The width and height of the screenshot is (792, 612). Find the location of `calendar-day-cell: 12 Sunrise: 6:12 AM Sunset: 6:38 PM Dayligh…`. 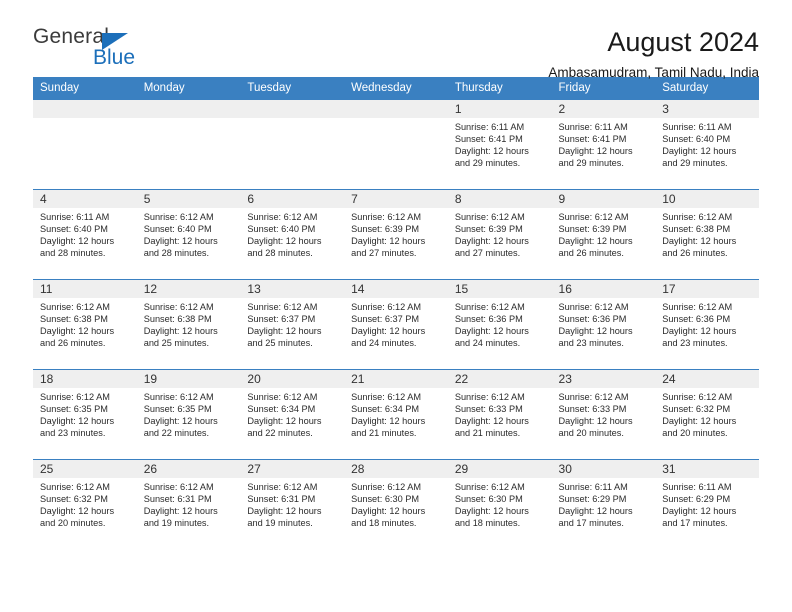

calendar-day-cell: 12 Sunrise: 6:12 AM Sunset: 6:38 PM Dayligh… is located at coordinates (188, 324).